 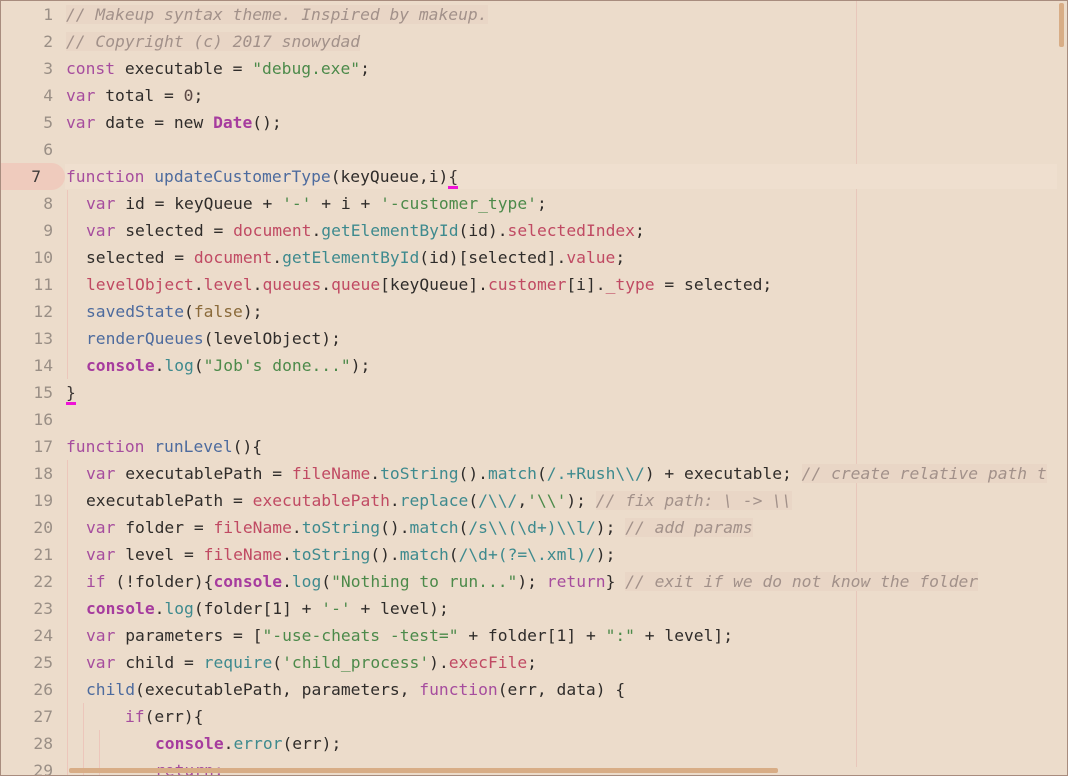 I want to click on code-line: 12 savedState(false);, so click(x=534, y=311).